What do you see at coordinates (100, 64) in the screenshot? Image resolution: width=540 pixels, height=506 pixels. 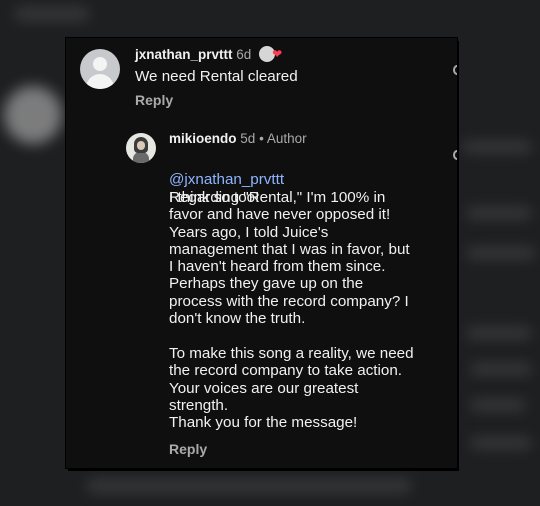 I see `avatar-head-shape` at bounding box center [100, 64].